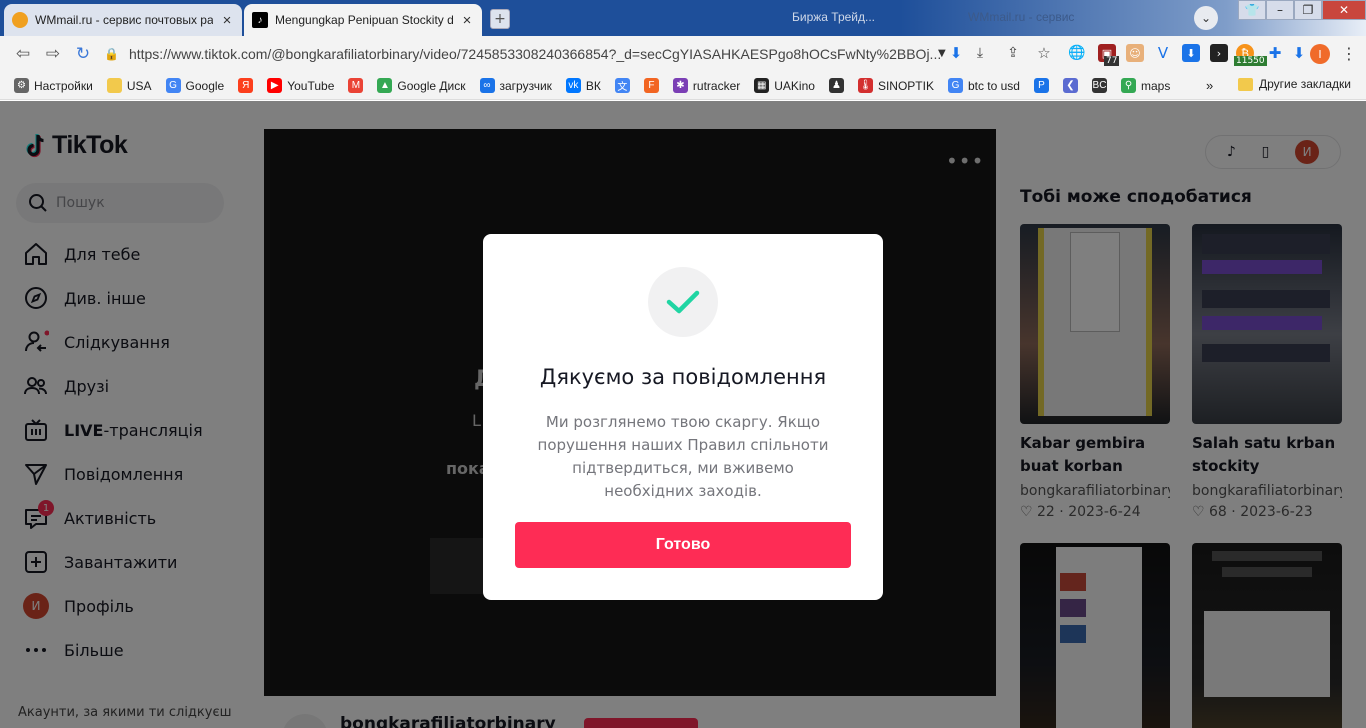 The width and height of the screenshot is (1366, 728). What do you see at coordinates (1280, 10) in the screenshot?
I see `minimize-button: –` at bounding box center [1280, 10].